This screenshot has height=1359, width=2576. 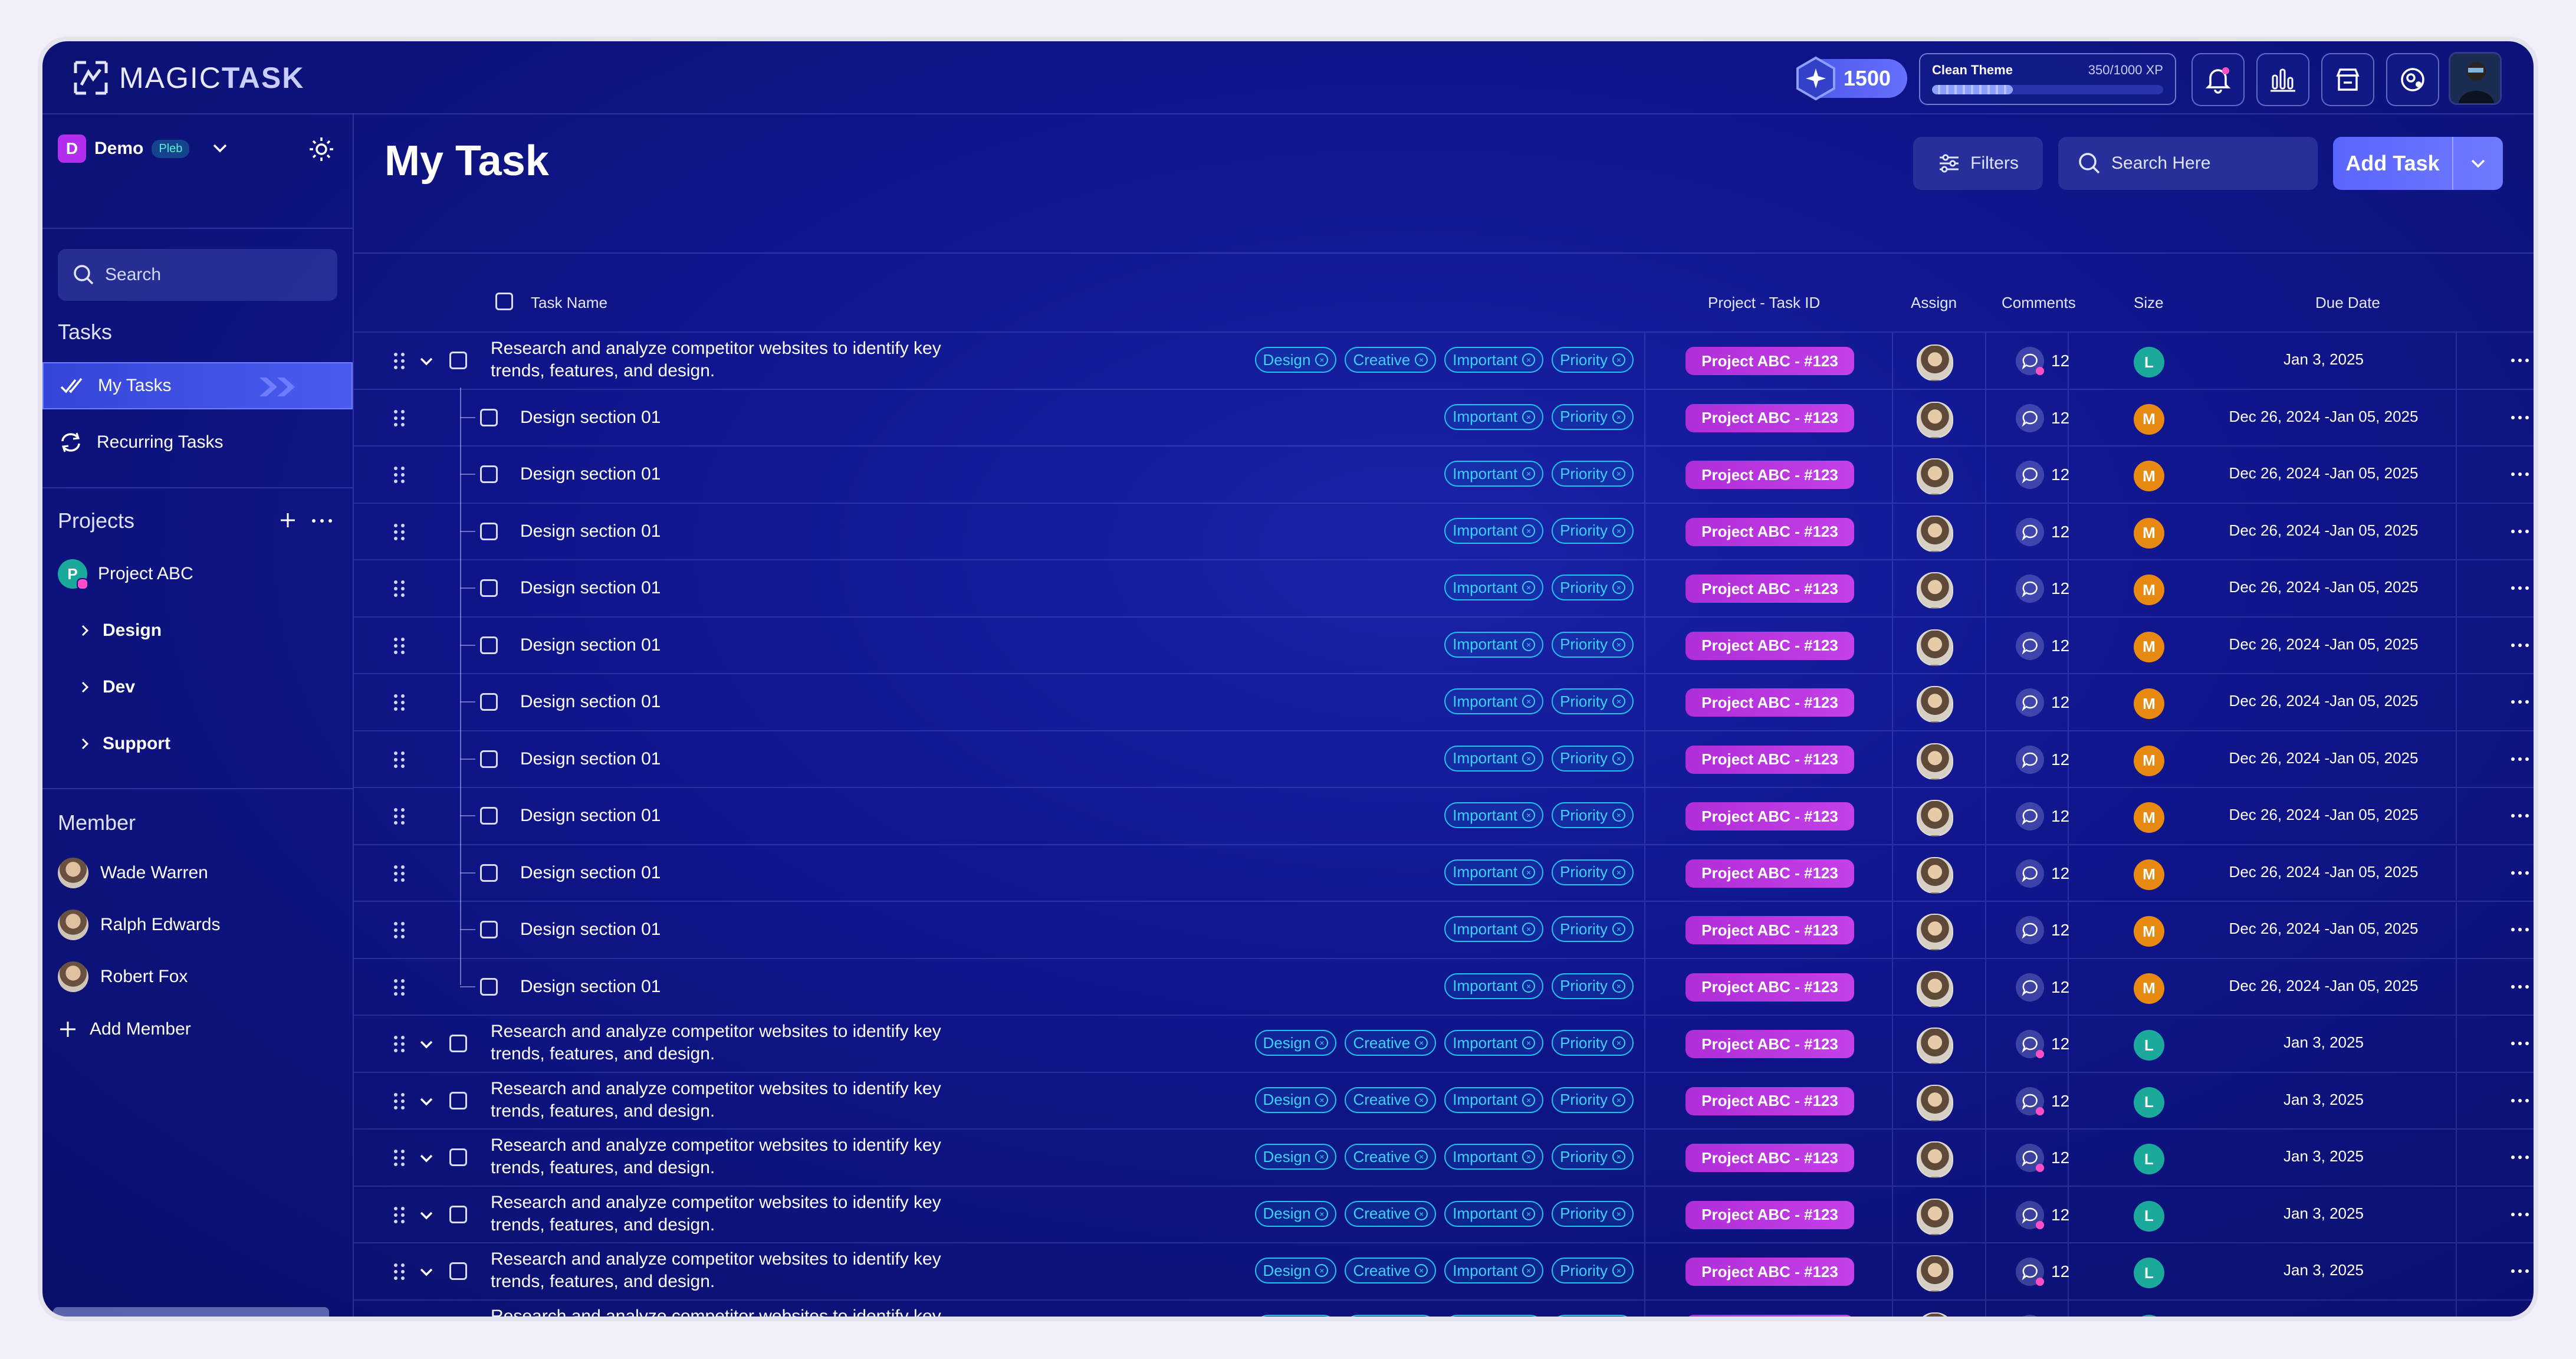 I want to click on search-input: Search Here, so click(x=2188, y=163).